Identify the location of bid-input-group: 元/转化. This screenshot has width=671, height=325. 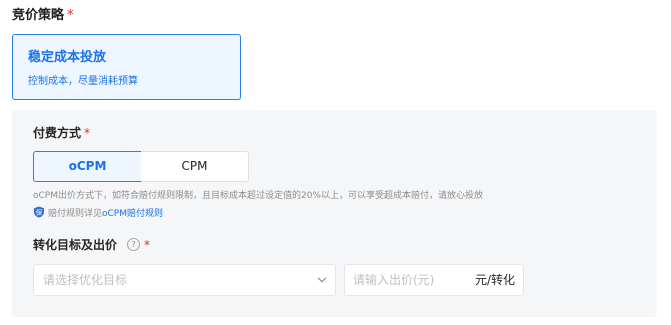
(434, 280).